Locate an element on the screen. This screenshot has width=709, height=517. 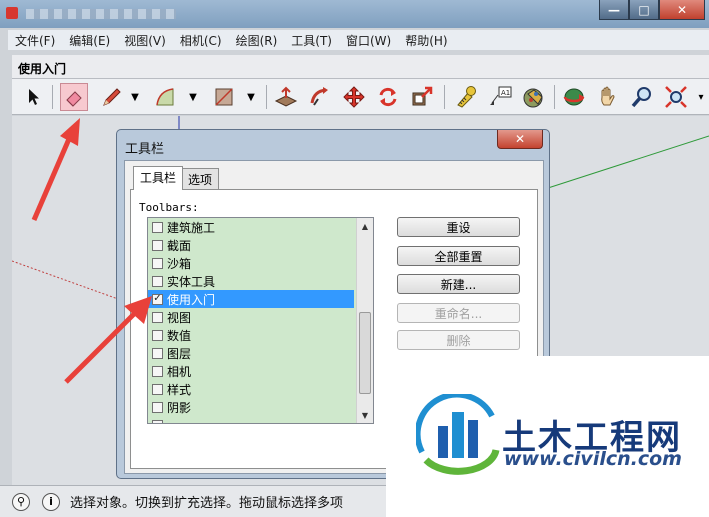
select-tool-icon is located at coordinates (34, 97).